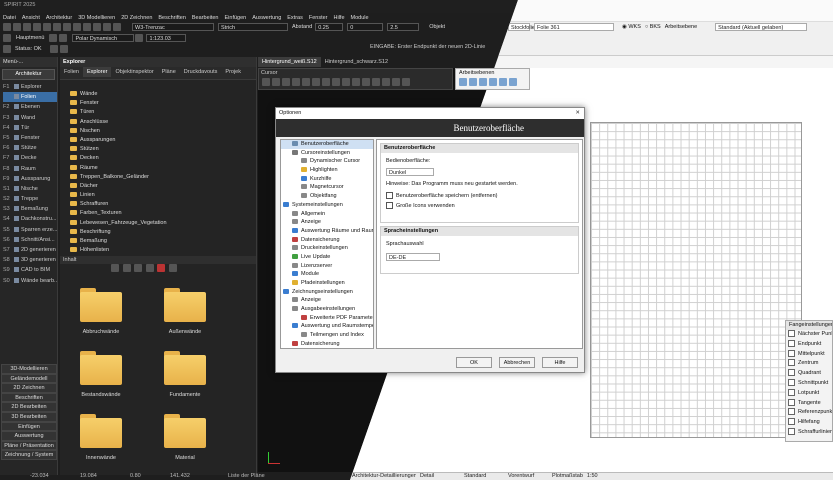 This screenshot has height=480, width=833. What do you see at coordinates (30, 209) in the screenshot?
I see `left-menu-item: S3 Bemaßung` at bounding box center [30, 209].